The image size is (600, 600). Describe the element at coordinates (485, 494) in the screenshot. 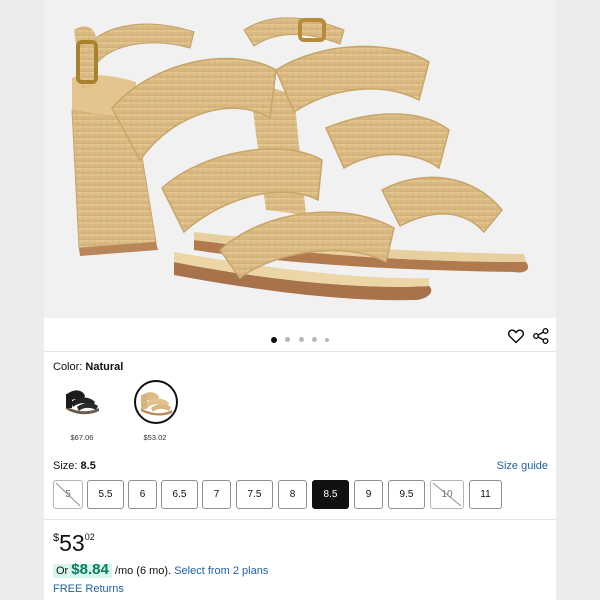

I see `size-option-11: 11` at that location.